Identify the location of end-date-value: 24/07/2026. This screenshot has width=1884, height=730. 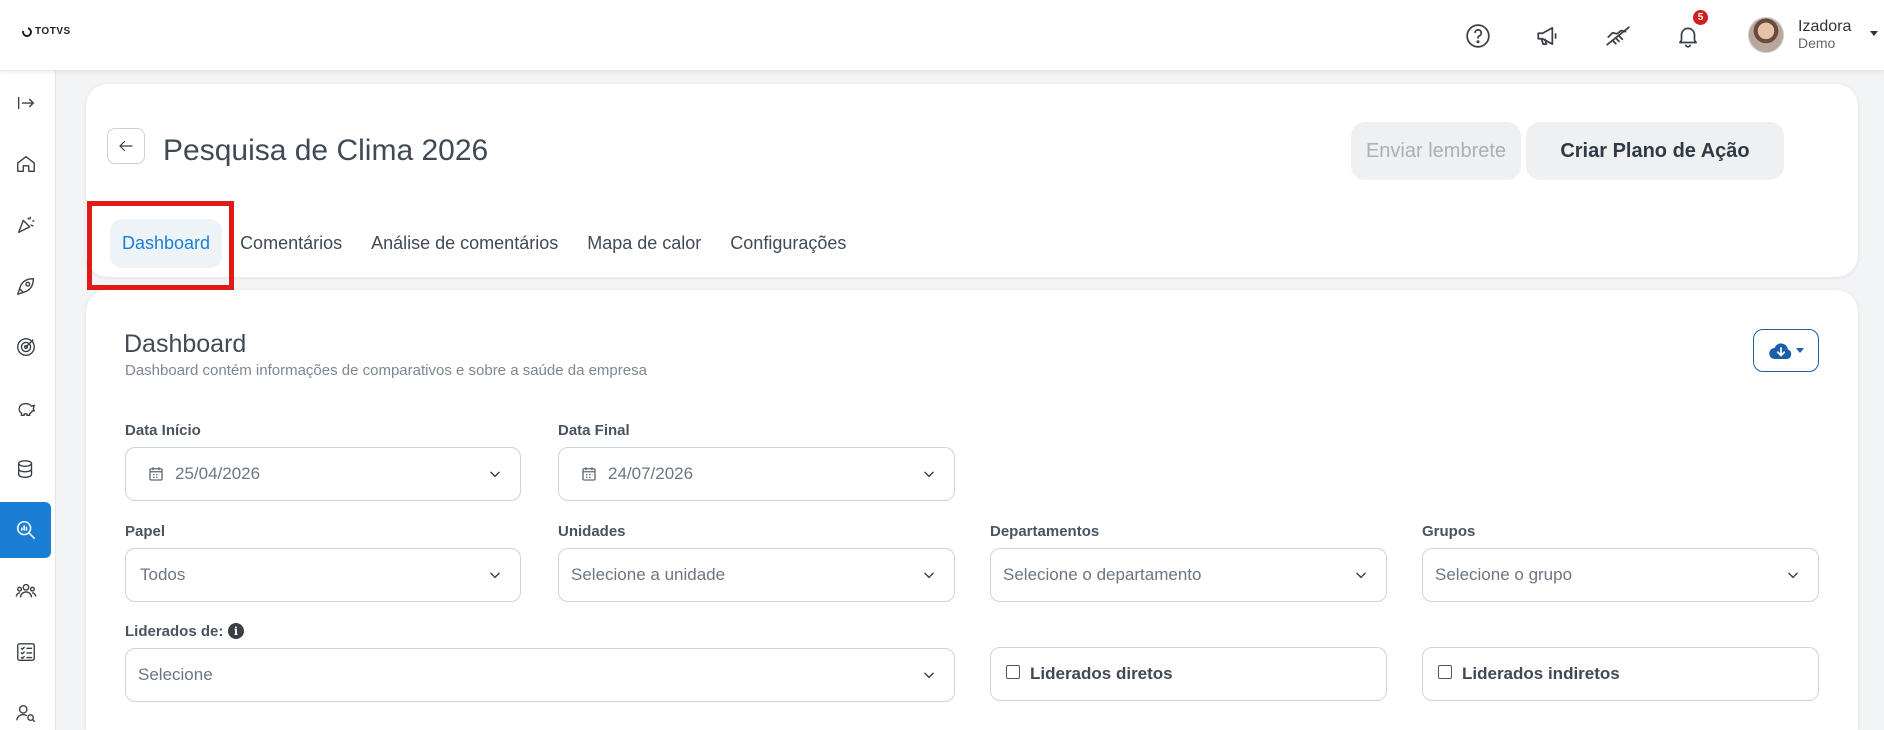
(651, 473).